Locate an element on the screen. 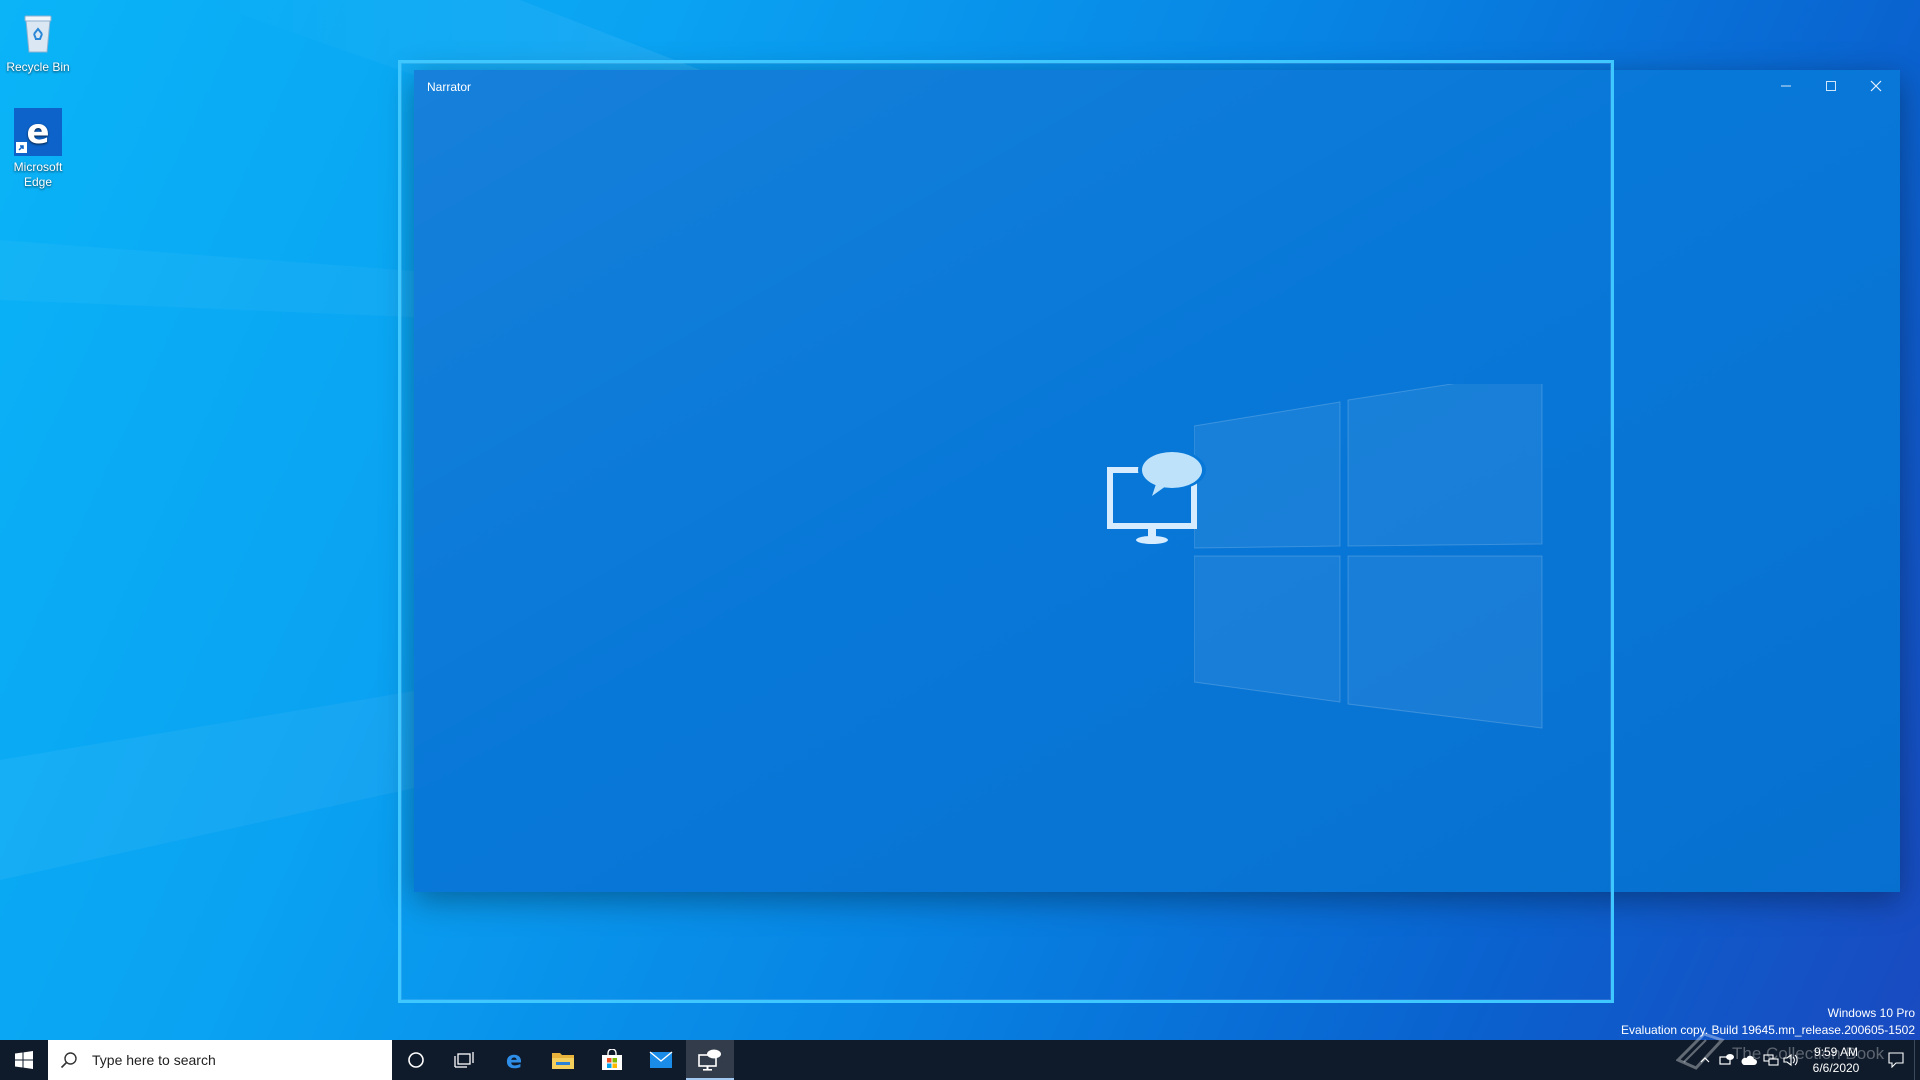 The width and height of the screenshot is (1920, 1080). taskbar-app-store is located at coordinates (612, 1060).